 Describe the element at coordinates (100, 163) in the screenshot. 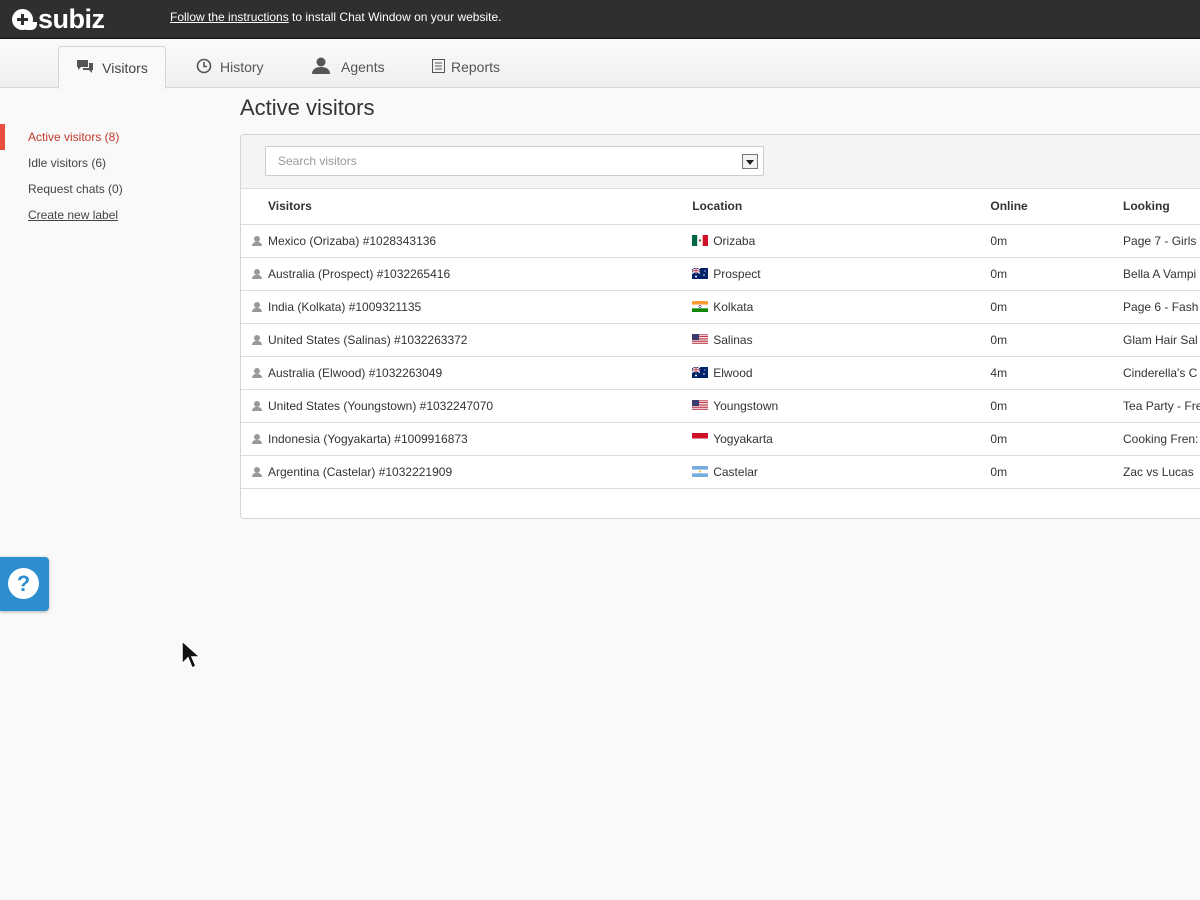

I see `sidebar-item-idle-visitors: Idle visitors (6)` at that location.